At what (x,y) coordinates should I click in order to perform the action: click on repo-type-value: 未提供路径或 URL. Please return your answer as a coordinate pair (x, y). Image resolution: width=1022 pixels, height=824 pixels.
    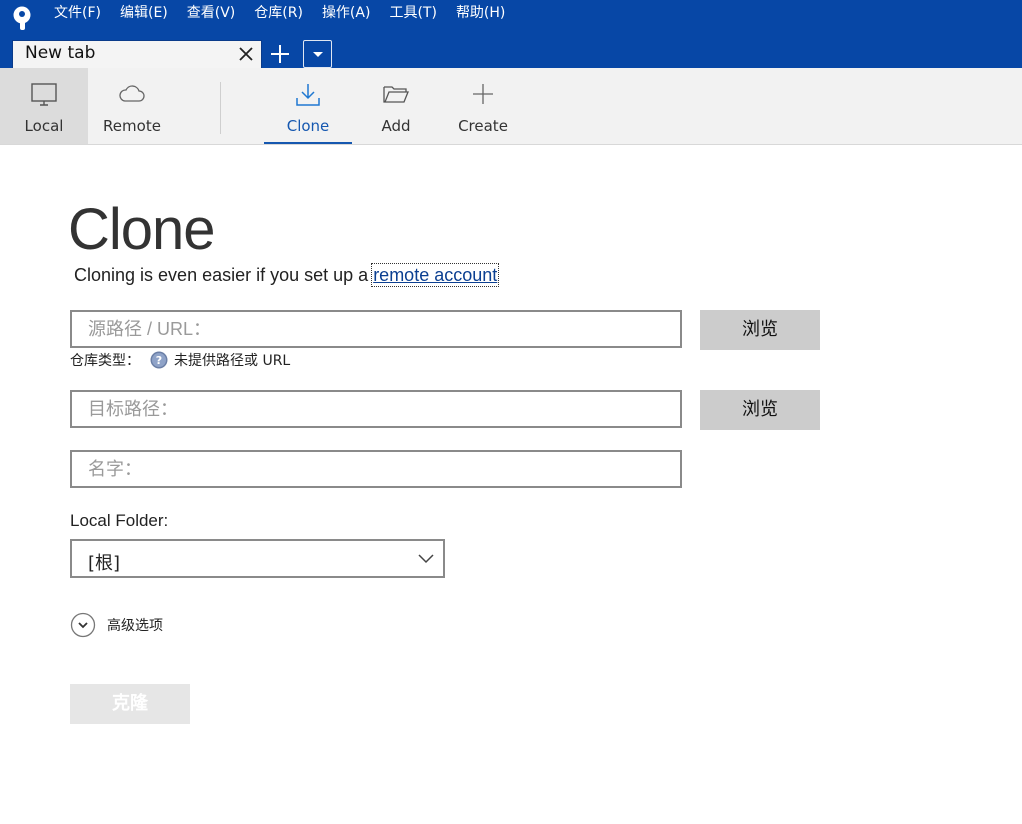
    Looking at the image, I should click on (232, 361).